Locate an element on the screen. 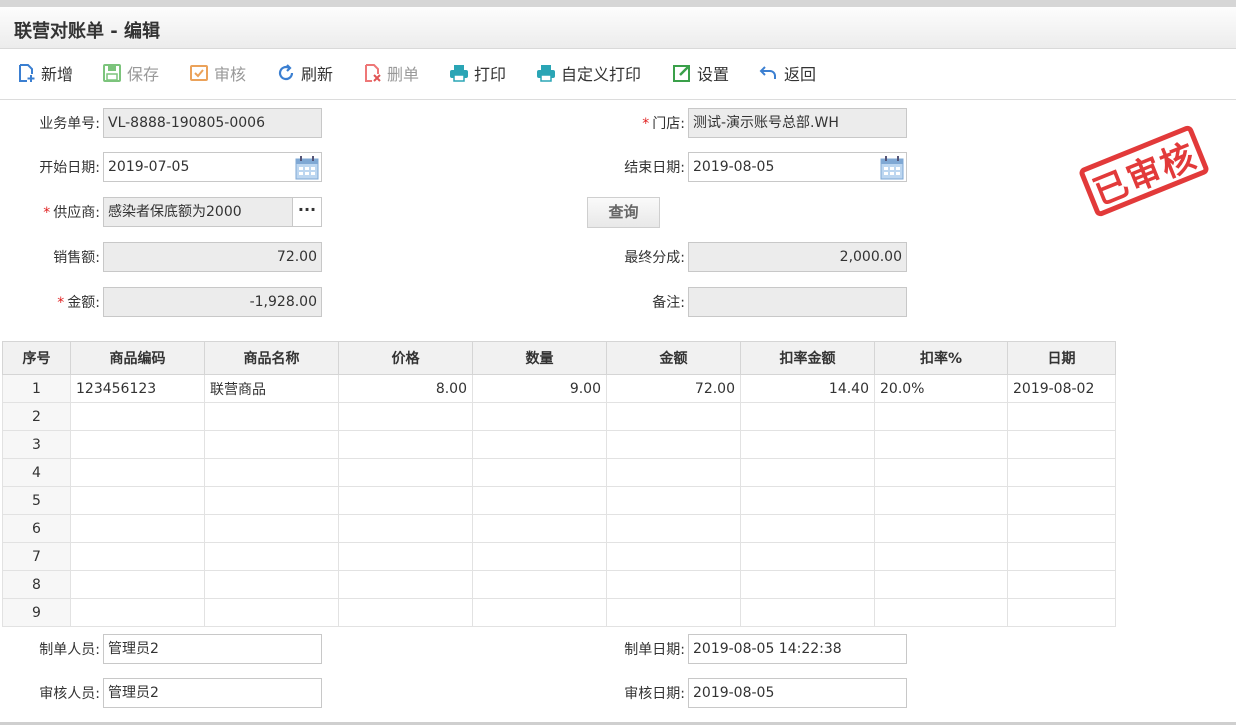 Image resolution: width=1236 pixels, height=725 pixels. amount-field: -1,928.00 is located at coordinates (212, 302).